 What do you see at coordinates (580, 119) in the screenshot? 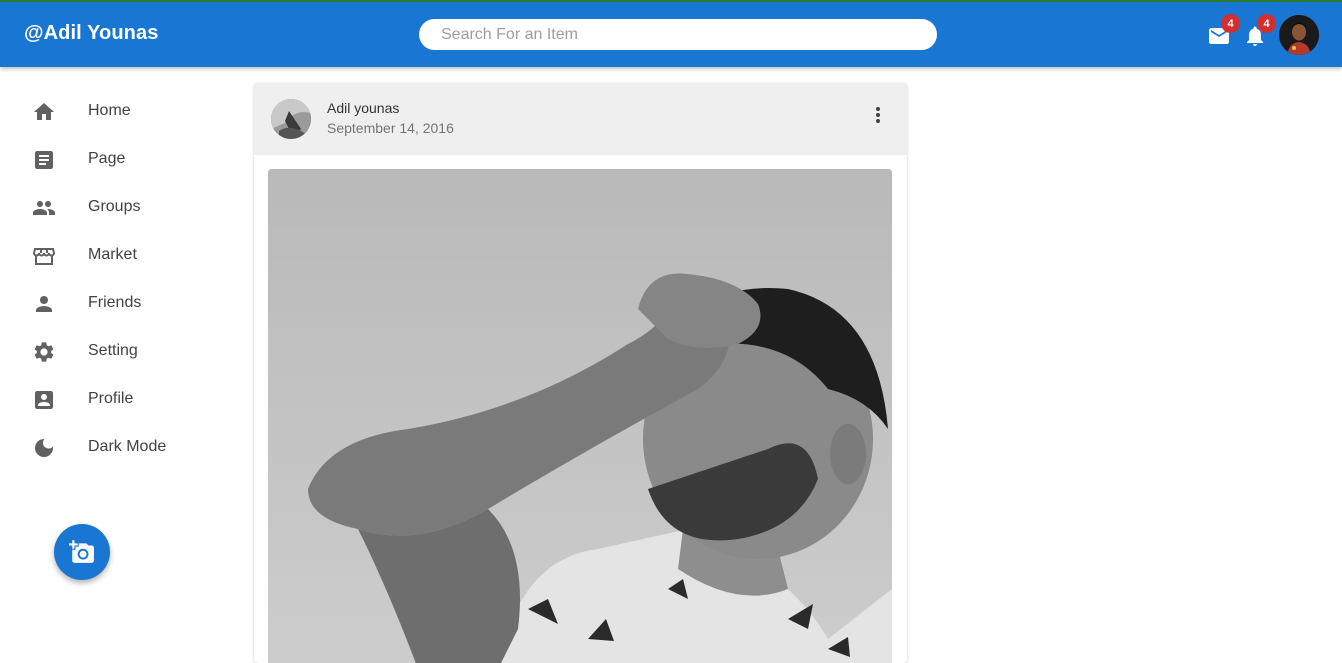
I see `post-header: Adil younas September 14, 2016` at bounding box center [580, 119].